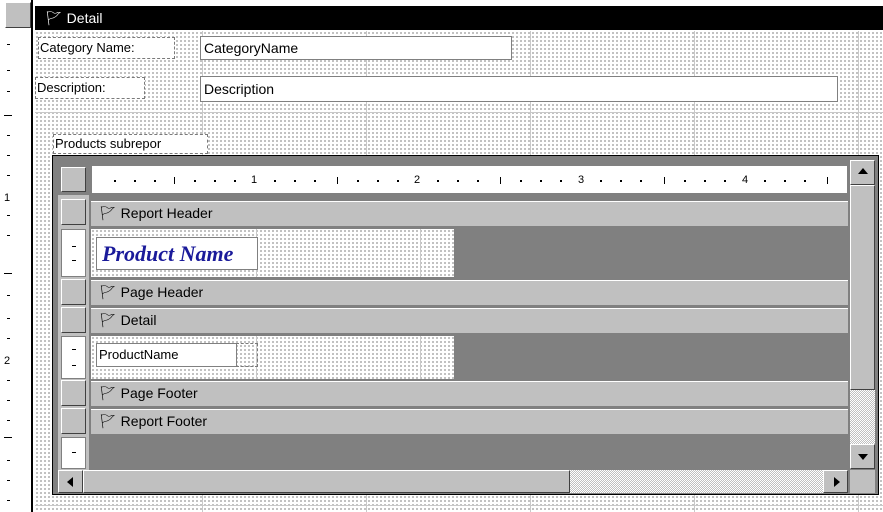 The width and height of the screenshot is (883, 512). Describe the element at coordinates (73, 357) in the screenshot. I see `sub-detail-ruler-cell` at that location.